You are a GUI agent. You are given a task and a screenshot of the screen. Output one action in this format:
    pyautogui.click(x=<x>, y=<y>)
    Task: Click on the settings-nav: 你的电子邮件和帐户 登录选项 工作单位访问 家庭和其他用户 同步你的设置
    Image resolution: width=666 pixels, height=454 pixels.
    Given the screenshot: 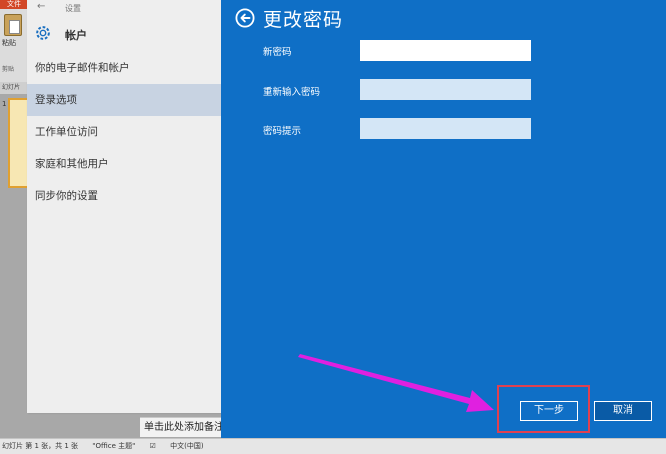 What is the action you would take?
    pyautogui.click(x=124, y=132)
    